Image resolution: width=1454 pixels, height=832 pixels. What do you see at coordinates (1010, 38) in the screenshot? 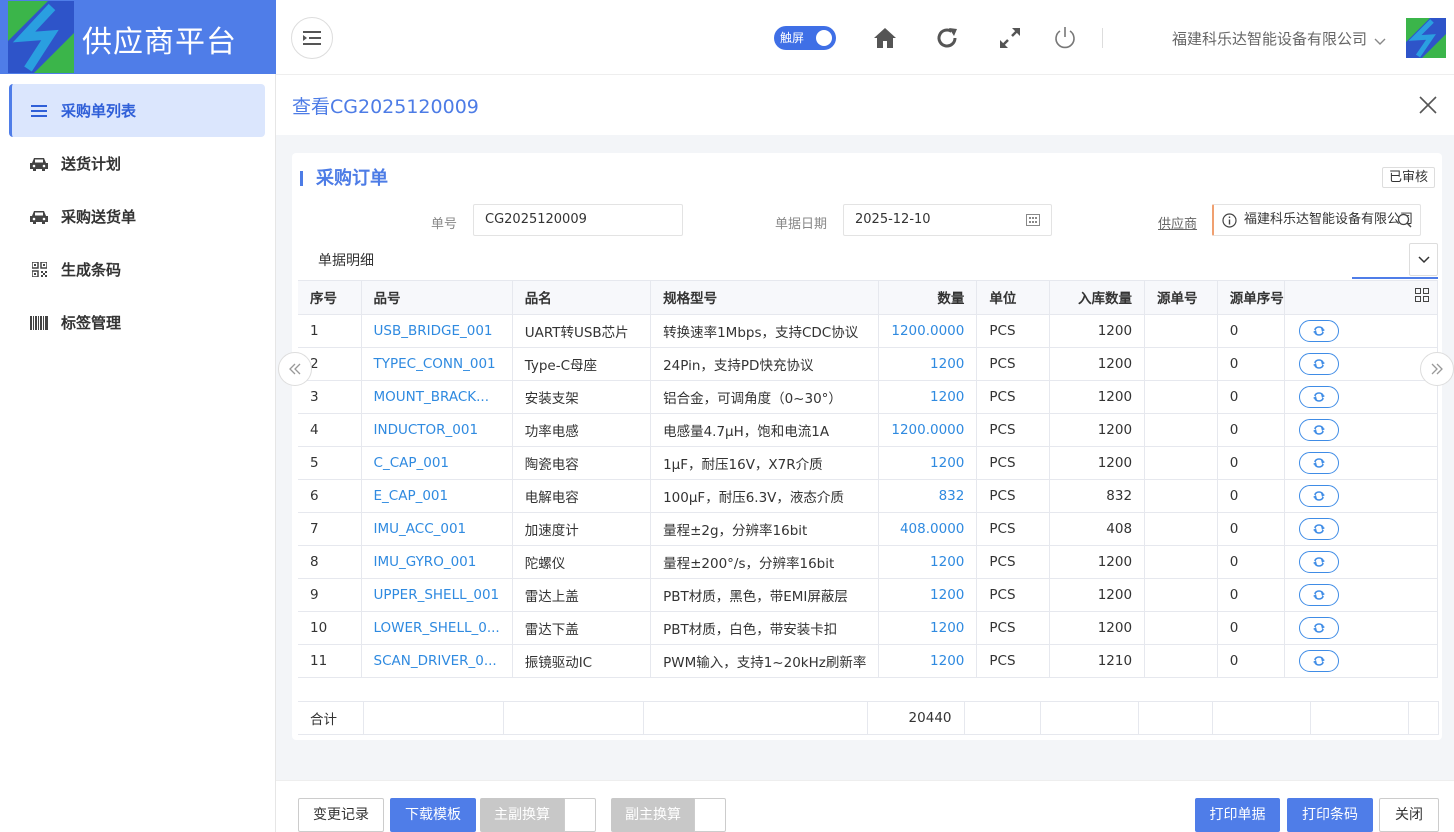
I see `fullscreen-icon` at bounding box center [1010, 38].